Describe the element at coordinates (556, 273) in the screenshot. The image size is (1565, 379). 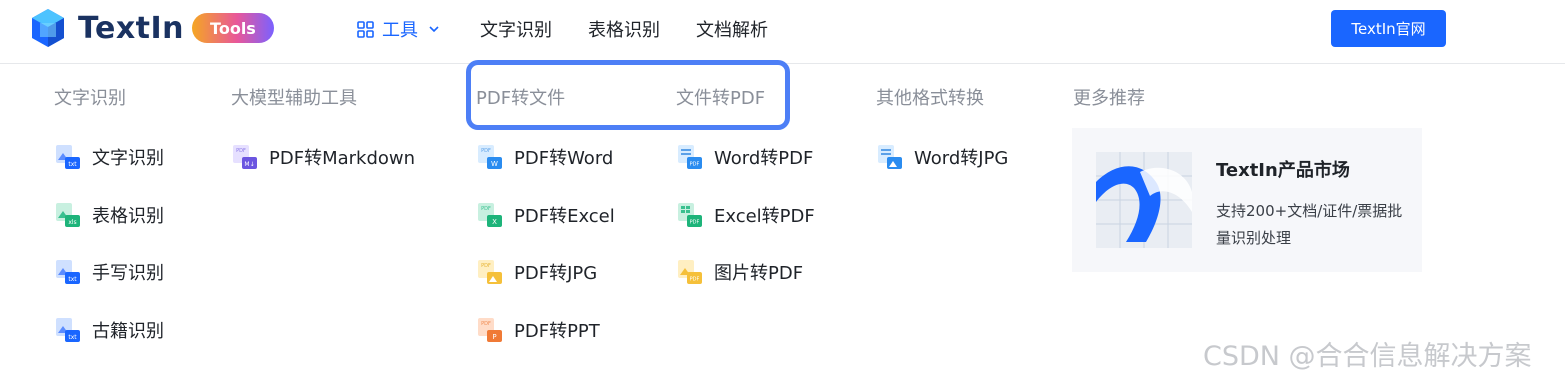
I see `menu-item-label: PDF转JPG` at that location.